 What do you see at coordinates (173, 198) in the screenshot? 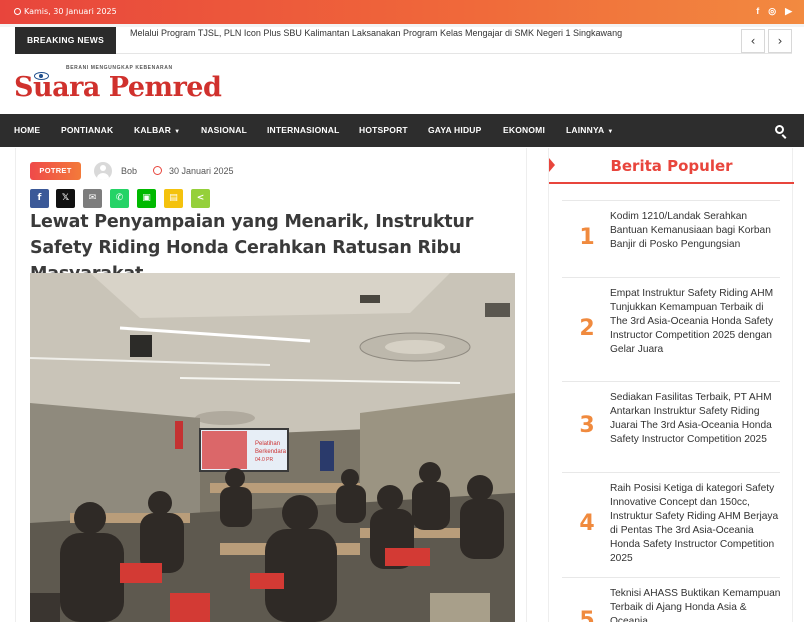
I see `sms-icon: ▤` at bounding box center [173, 198].